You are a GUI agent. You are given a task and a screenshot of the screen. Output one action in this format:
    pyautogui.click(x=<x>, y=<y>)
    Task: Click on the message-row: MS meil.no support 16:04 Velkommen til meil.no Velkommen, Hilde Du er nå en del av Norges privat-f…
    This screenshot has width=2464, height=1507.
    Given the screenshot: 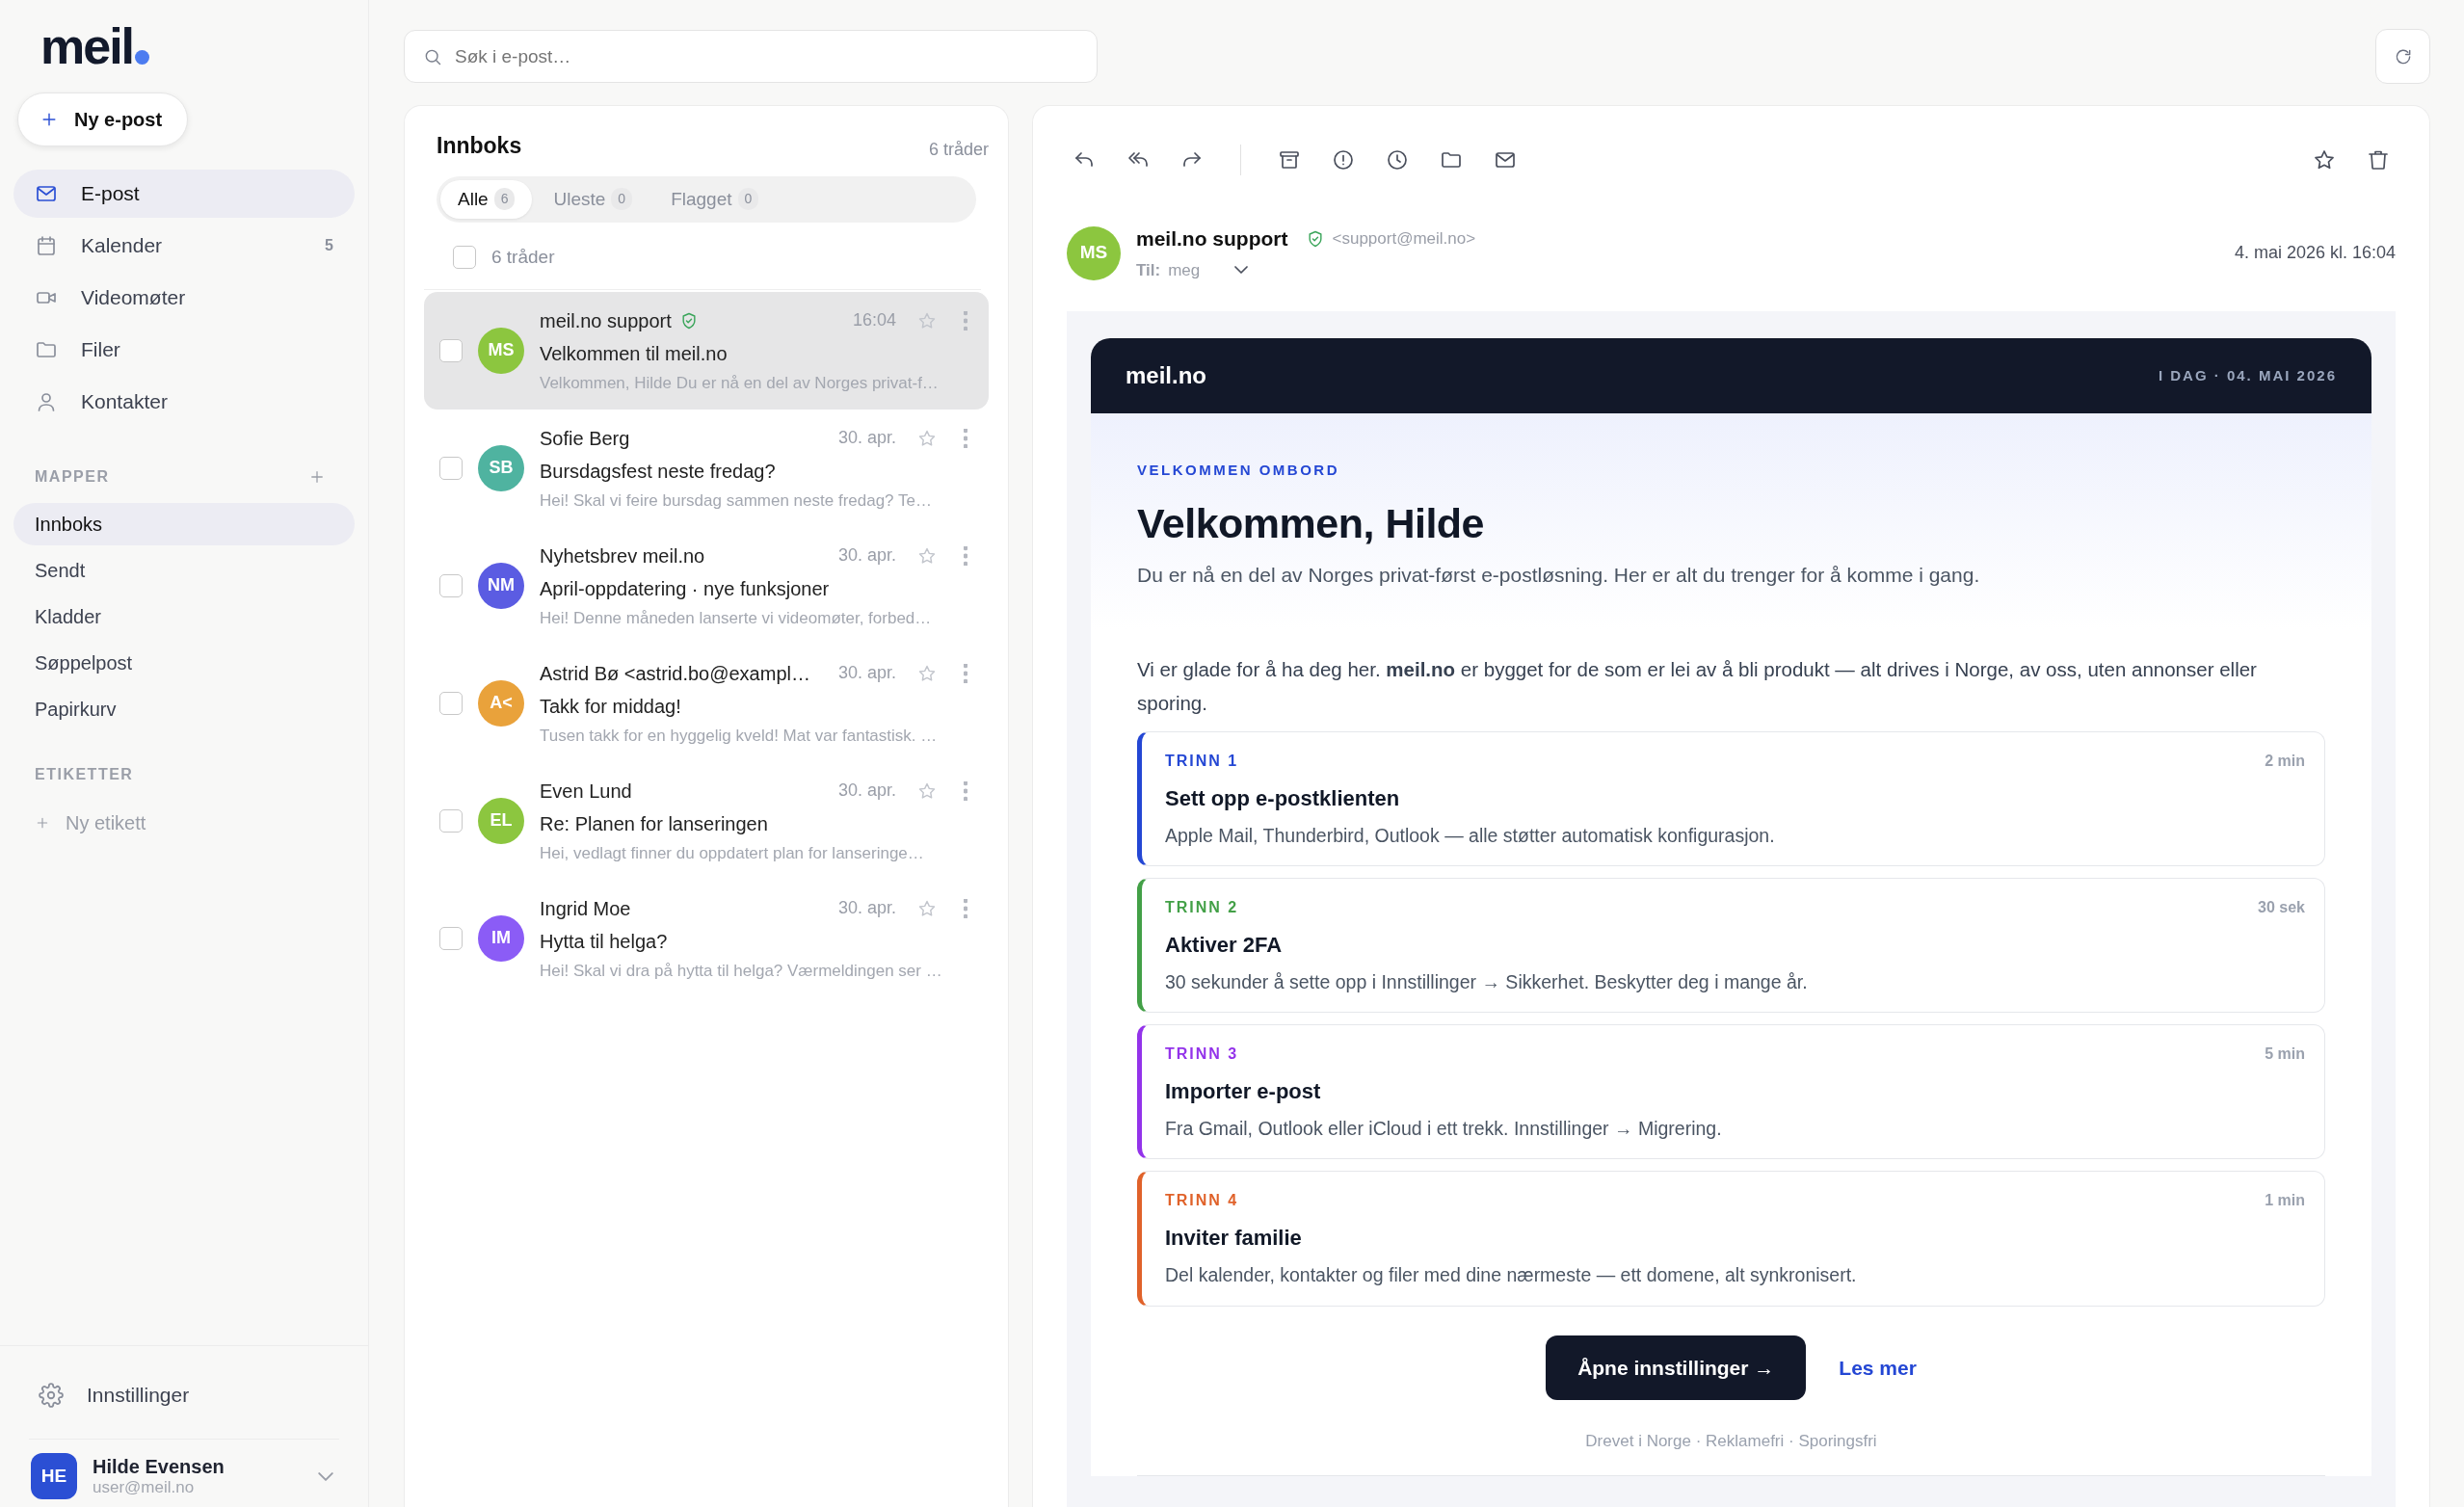 What is the action you would take?
    pyautogui.click(x=706, y=350)
    